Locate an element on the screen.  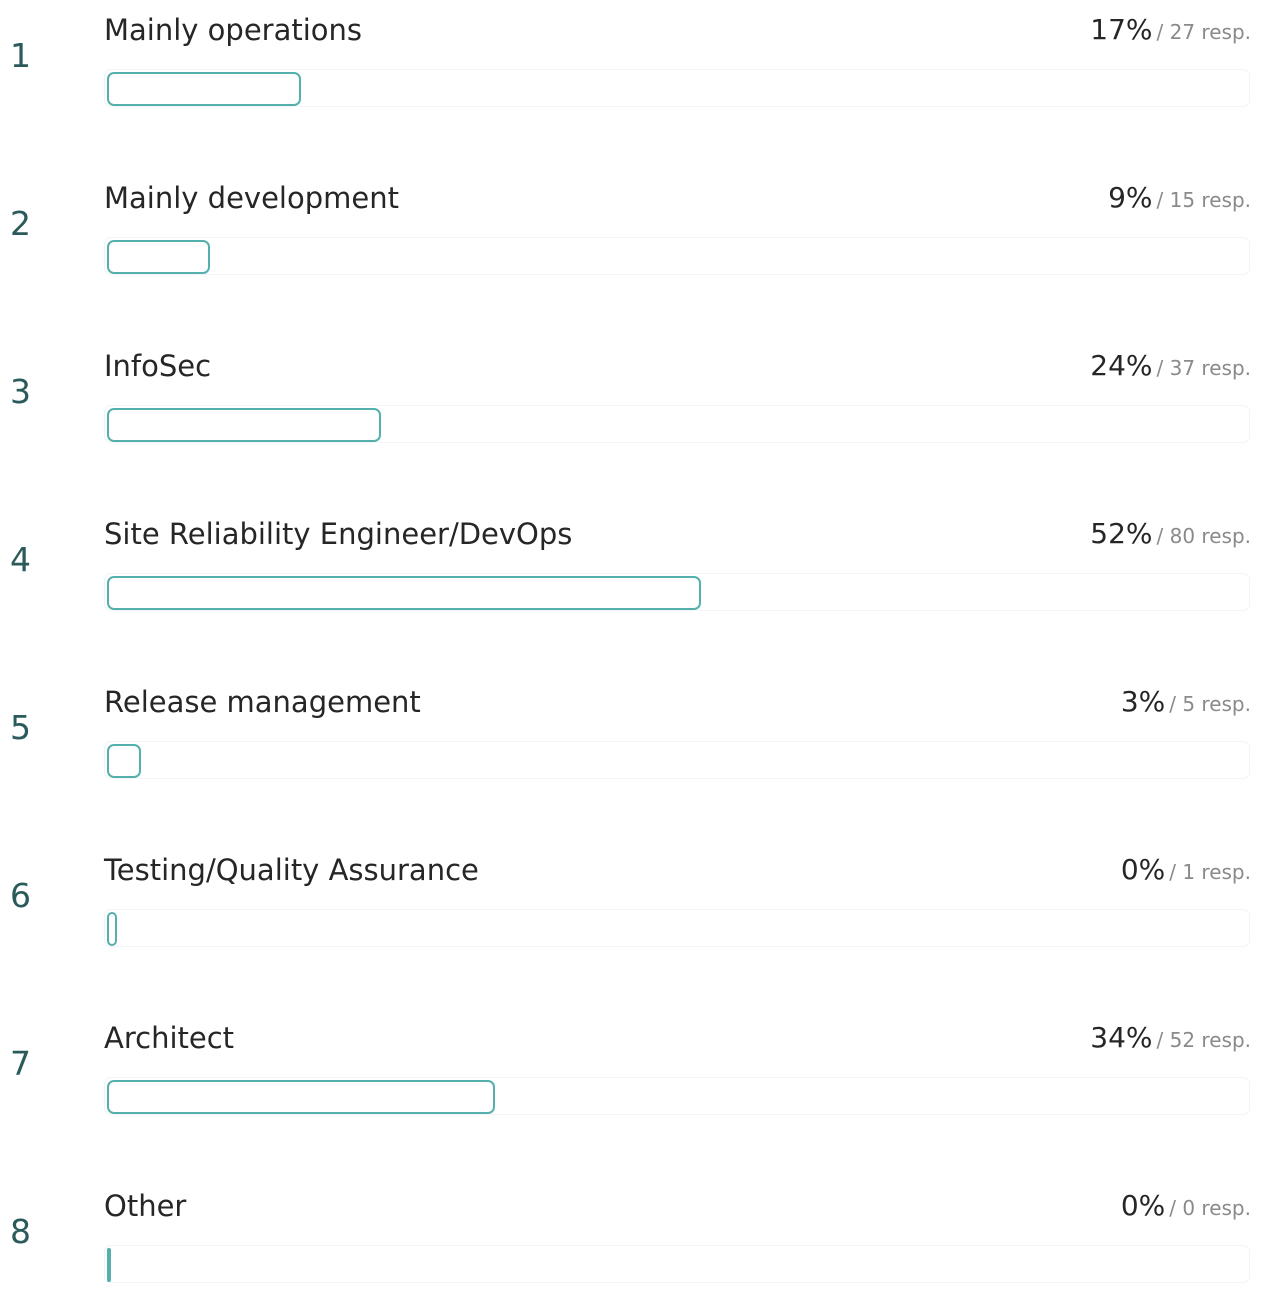
option-stats: 17%/ 27 resp. is located at coordinates (1170, 32).